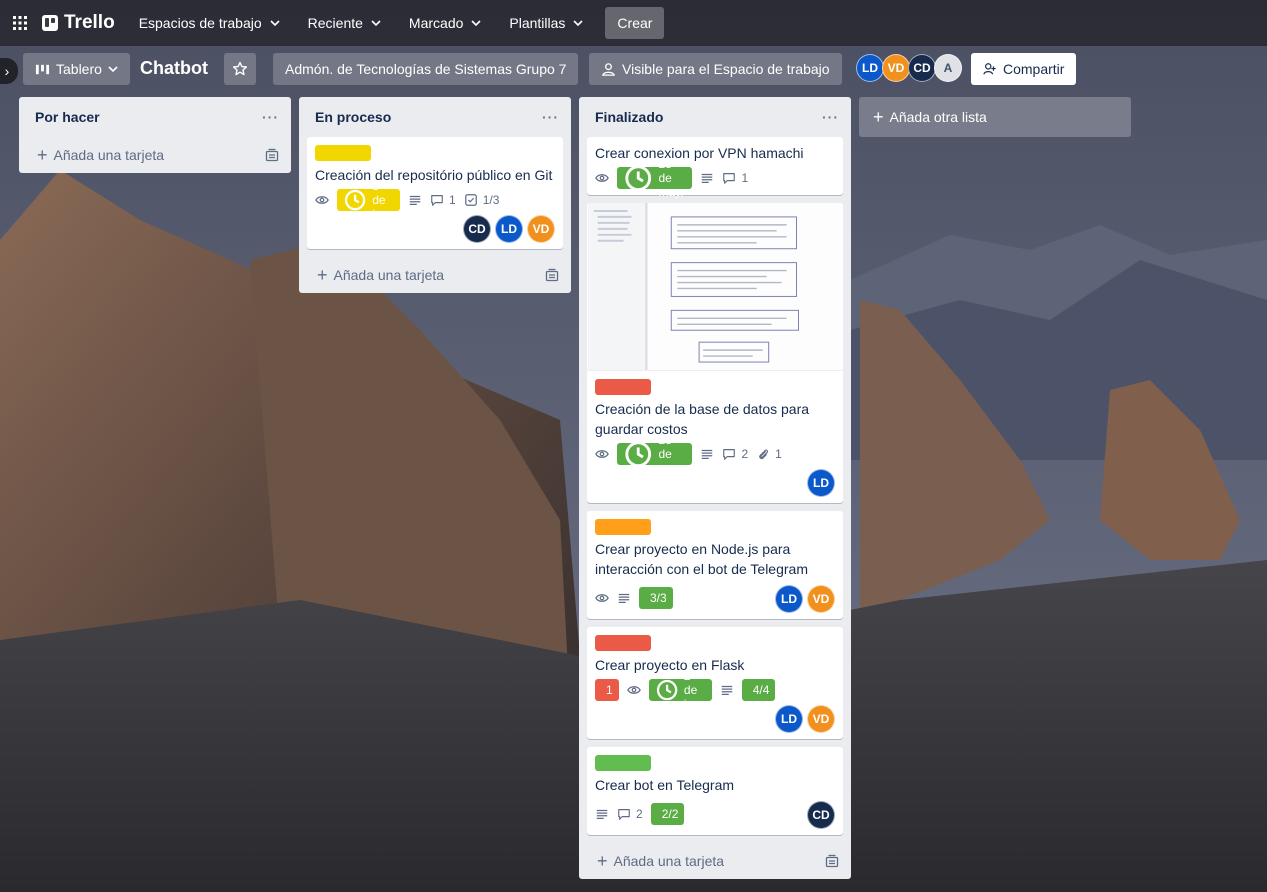 The height and width of the screenshot is (892, 1267). I want to click on card: Crear bot en Telegram 2 2/2 CD, so click(715, 791).